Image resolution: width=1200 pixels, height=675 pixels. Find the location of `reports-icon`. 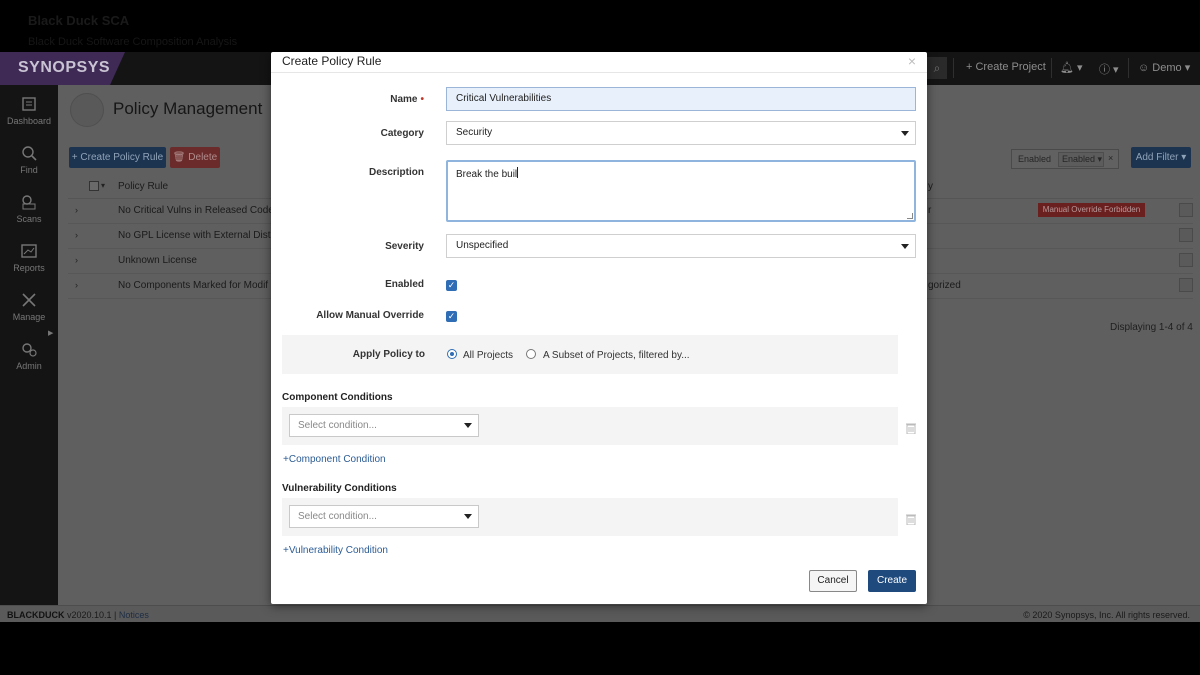

reports-icon is located at coordinates (29, 251).